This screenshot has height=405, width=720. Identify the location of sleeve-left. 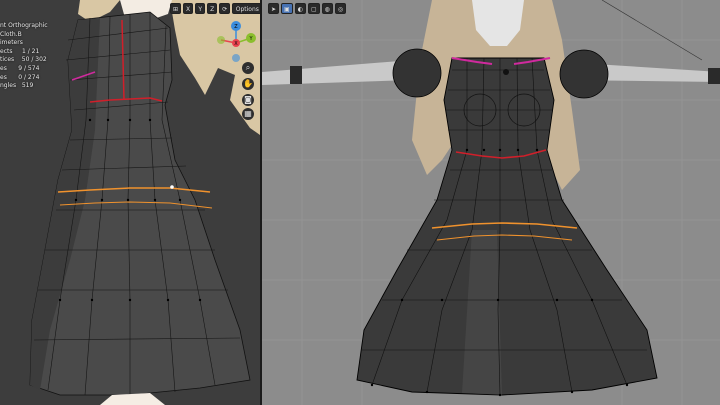
(417, 73).